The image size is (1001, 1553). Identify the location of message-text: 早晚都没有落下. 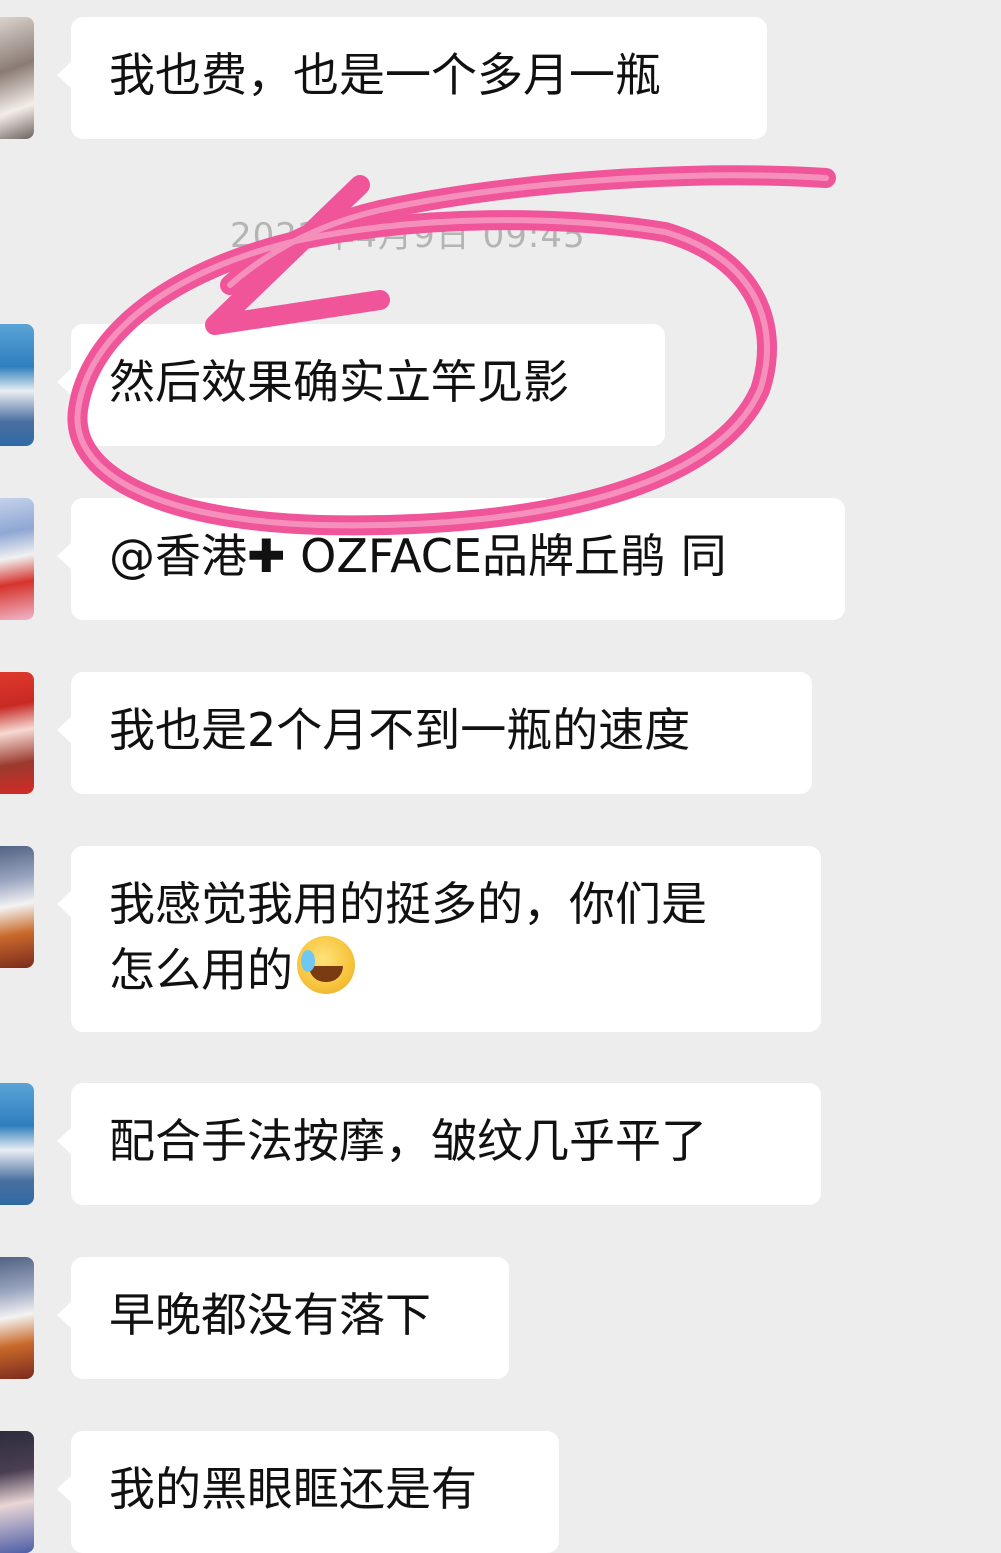
(270, 1315).